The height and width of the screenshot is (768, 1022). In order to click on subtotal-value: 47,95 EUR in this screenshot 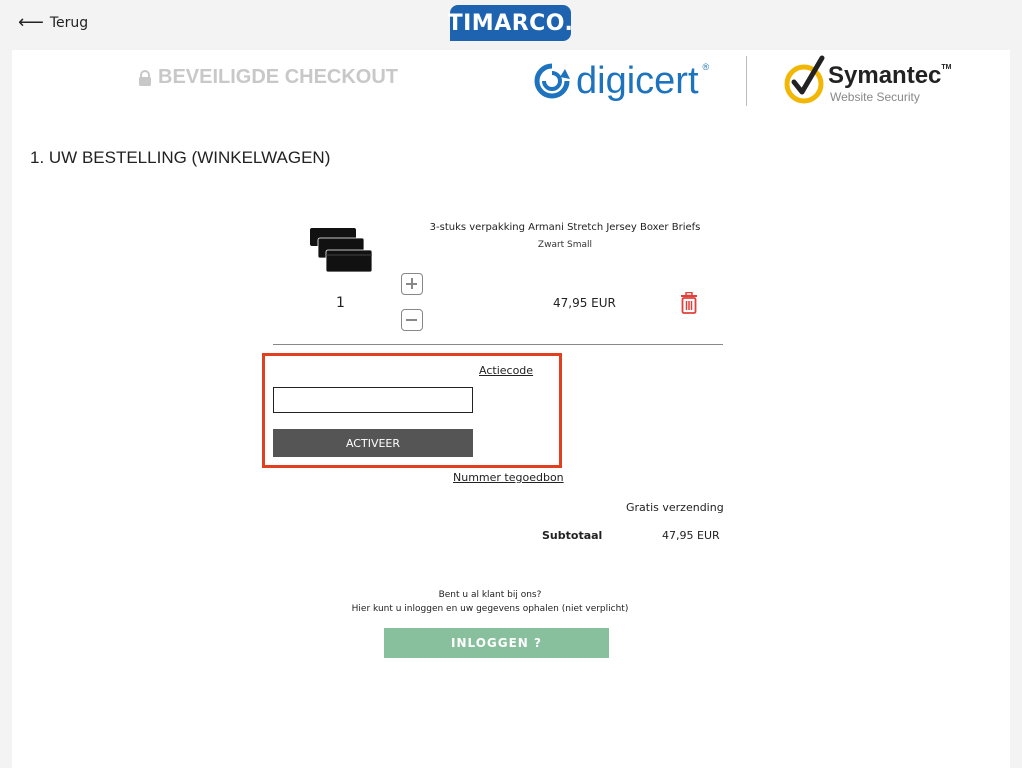, I will do `click(691, 535)`.